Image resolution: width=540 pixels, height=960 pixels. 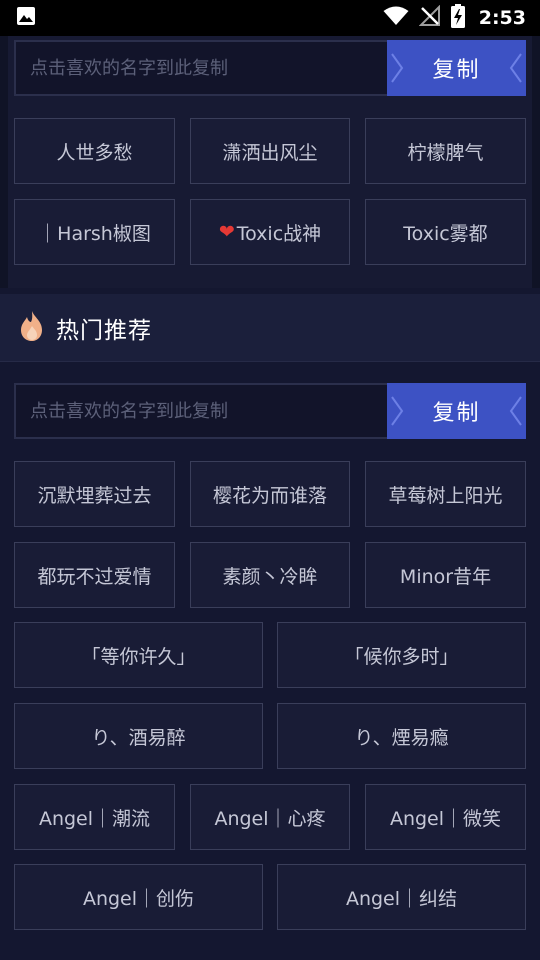 What do you see at coordinates (270, 328) in the screenshot?
I see `hot-section-header: 热门推荐` at bounding box center [270, 328].